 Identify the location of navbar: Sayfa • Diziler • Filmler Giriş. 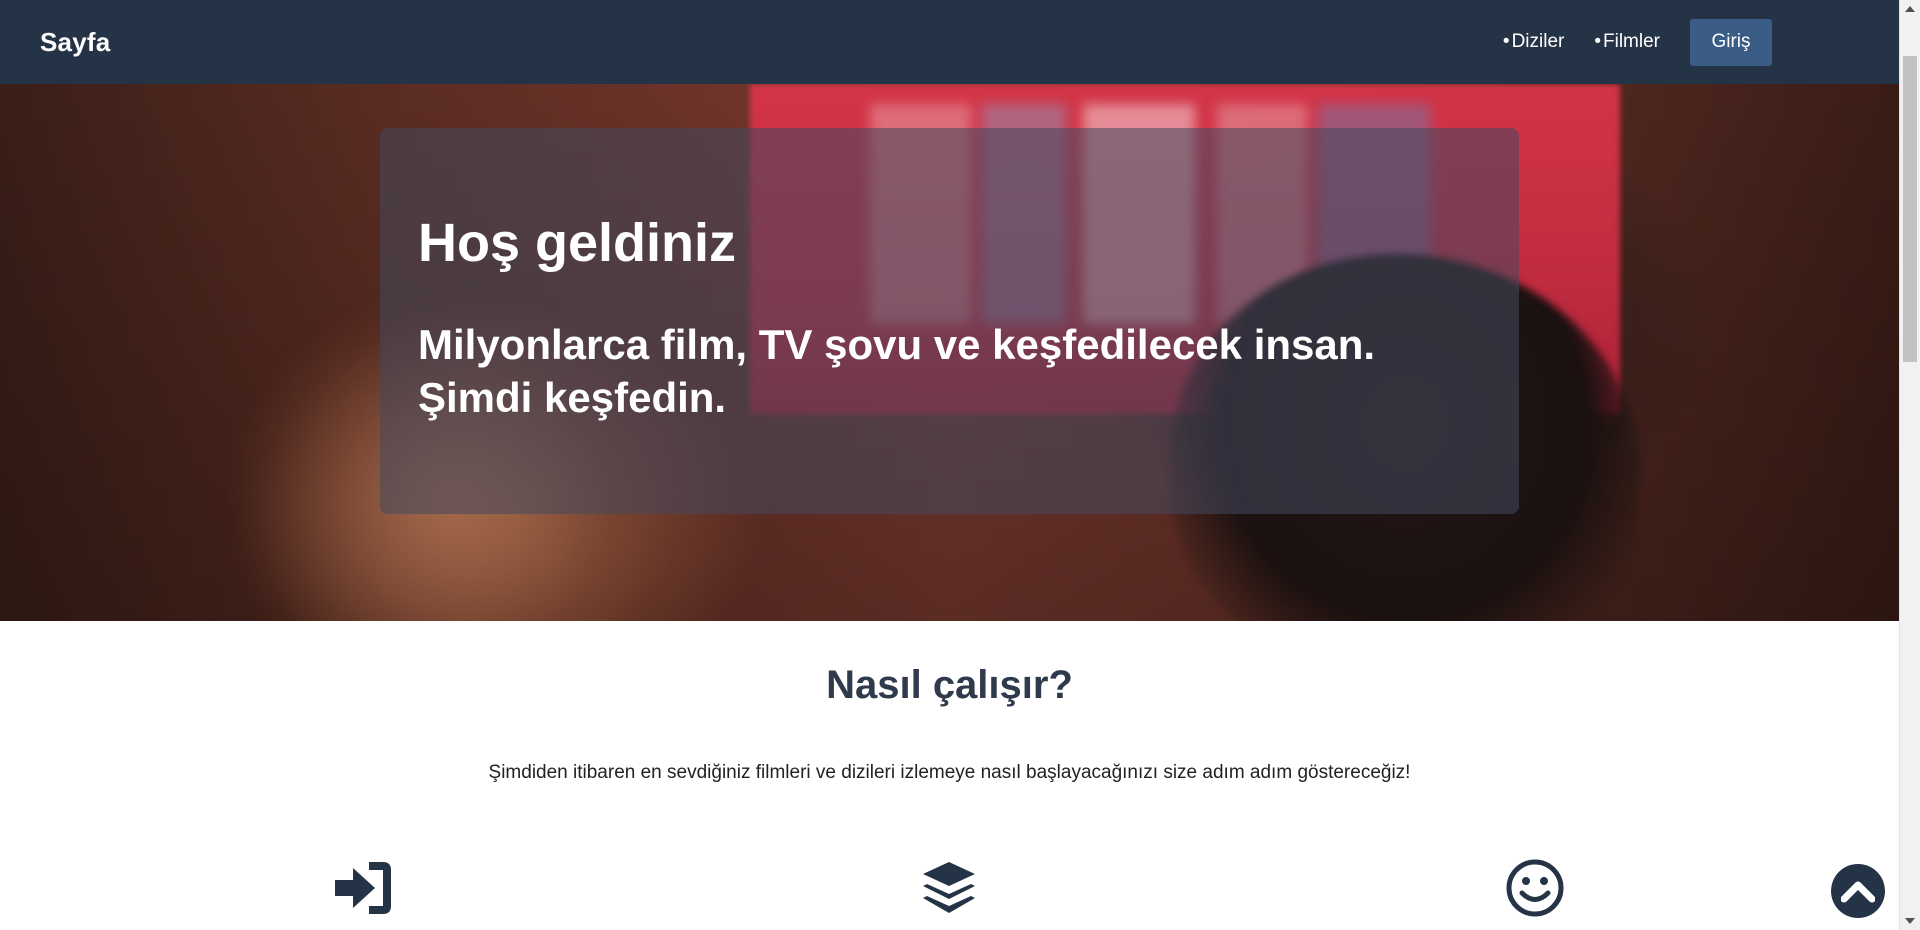
(949, 42).